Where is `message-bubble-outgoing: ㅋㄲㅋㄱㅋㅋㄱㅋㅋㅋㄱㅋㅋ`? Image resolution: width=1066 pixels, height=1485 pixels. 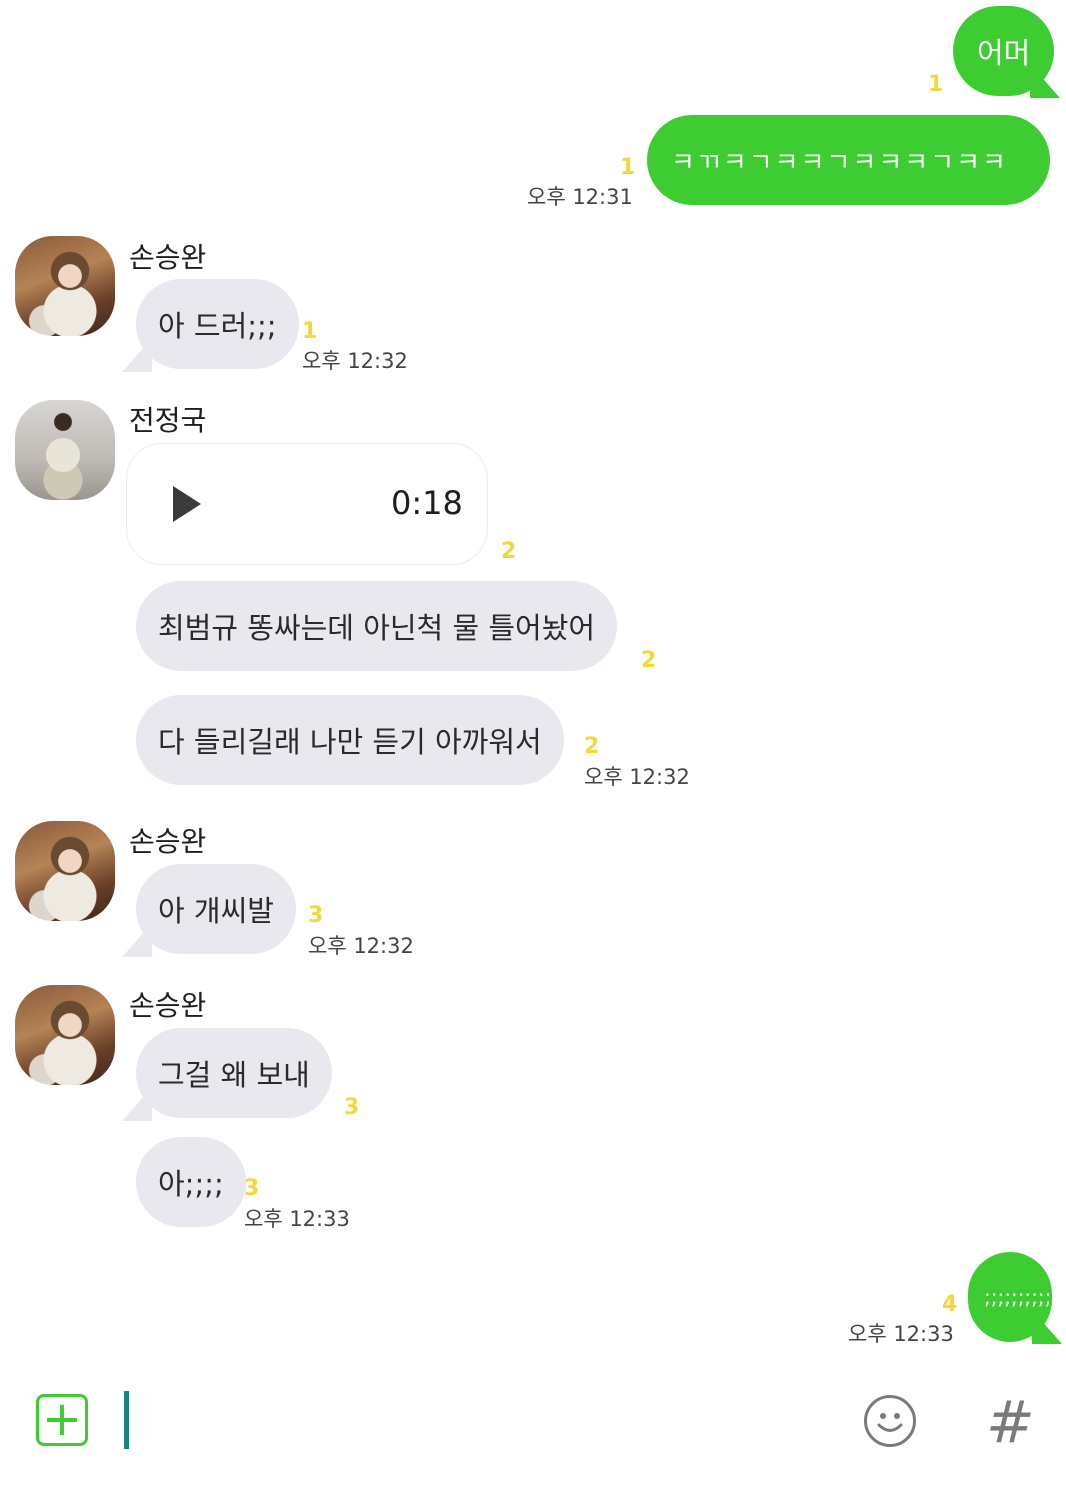 message-bubble-outgoing: ㅋㄲㅋㄱㅋㅋㄱㅋㅋㅋㄱㅋㅋ is located at coordinates (848, 160).